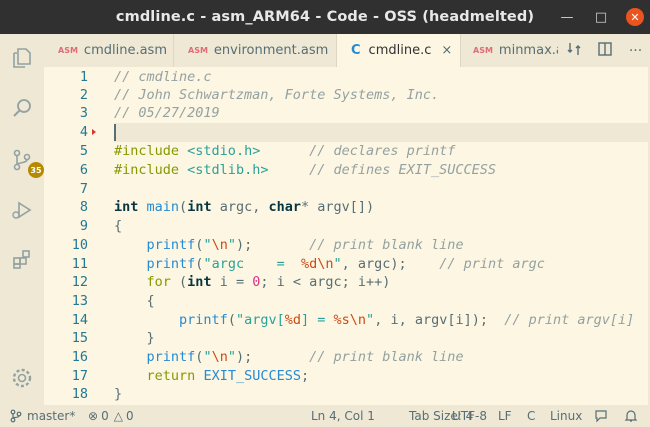 The height and width of the screenshot is (427, 650). Describe the element at coordinates (22, 378) in the screenshot. I see `settings-gear-icon` at that location.